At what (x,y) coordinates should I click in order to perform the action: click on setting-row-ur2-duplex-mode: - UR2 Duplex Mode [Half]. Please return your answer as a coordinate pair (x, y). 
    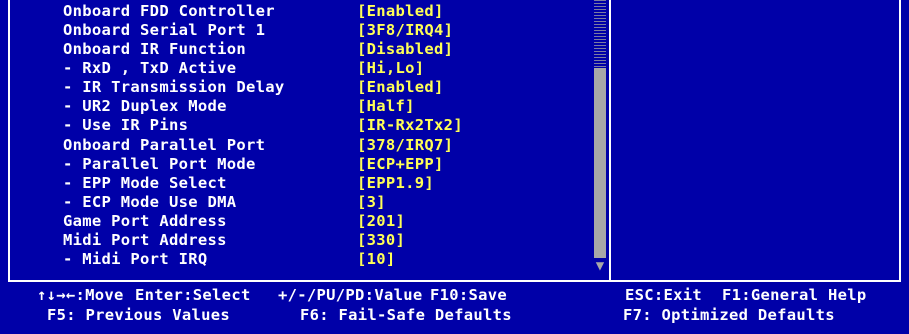
    Looking at the image, I should click on (343, 106).